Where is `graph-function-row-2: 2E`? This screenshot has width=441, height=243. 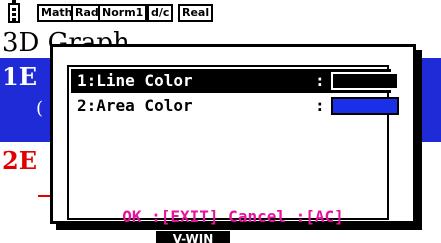
graph-function-row-2: 2E is located at coordinates (19, 160).